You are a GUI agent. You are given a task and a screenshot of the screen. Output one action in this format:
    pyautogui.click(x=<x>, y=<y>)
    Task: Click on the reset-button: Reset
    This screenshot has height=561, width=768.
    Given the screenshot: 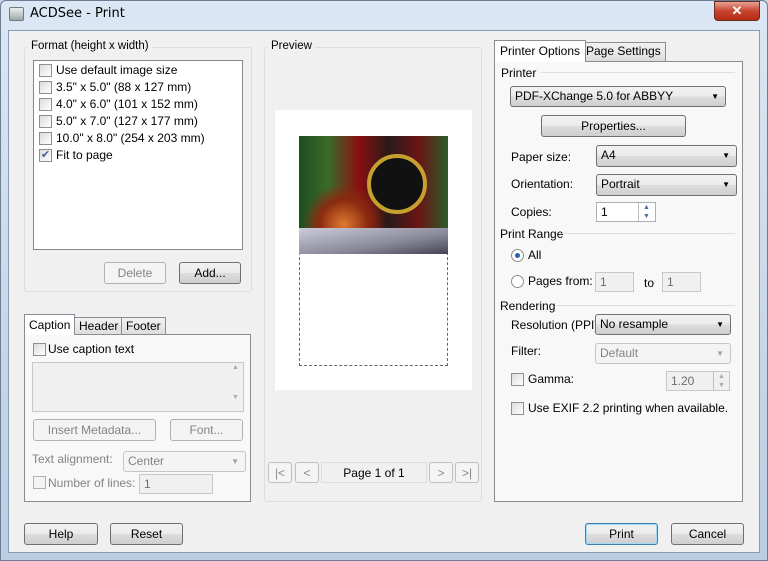 What is the action you would take?
    pyautogui.click(x=146, y=534)
    